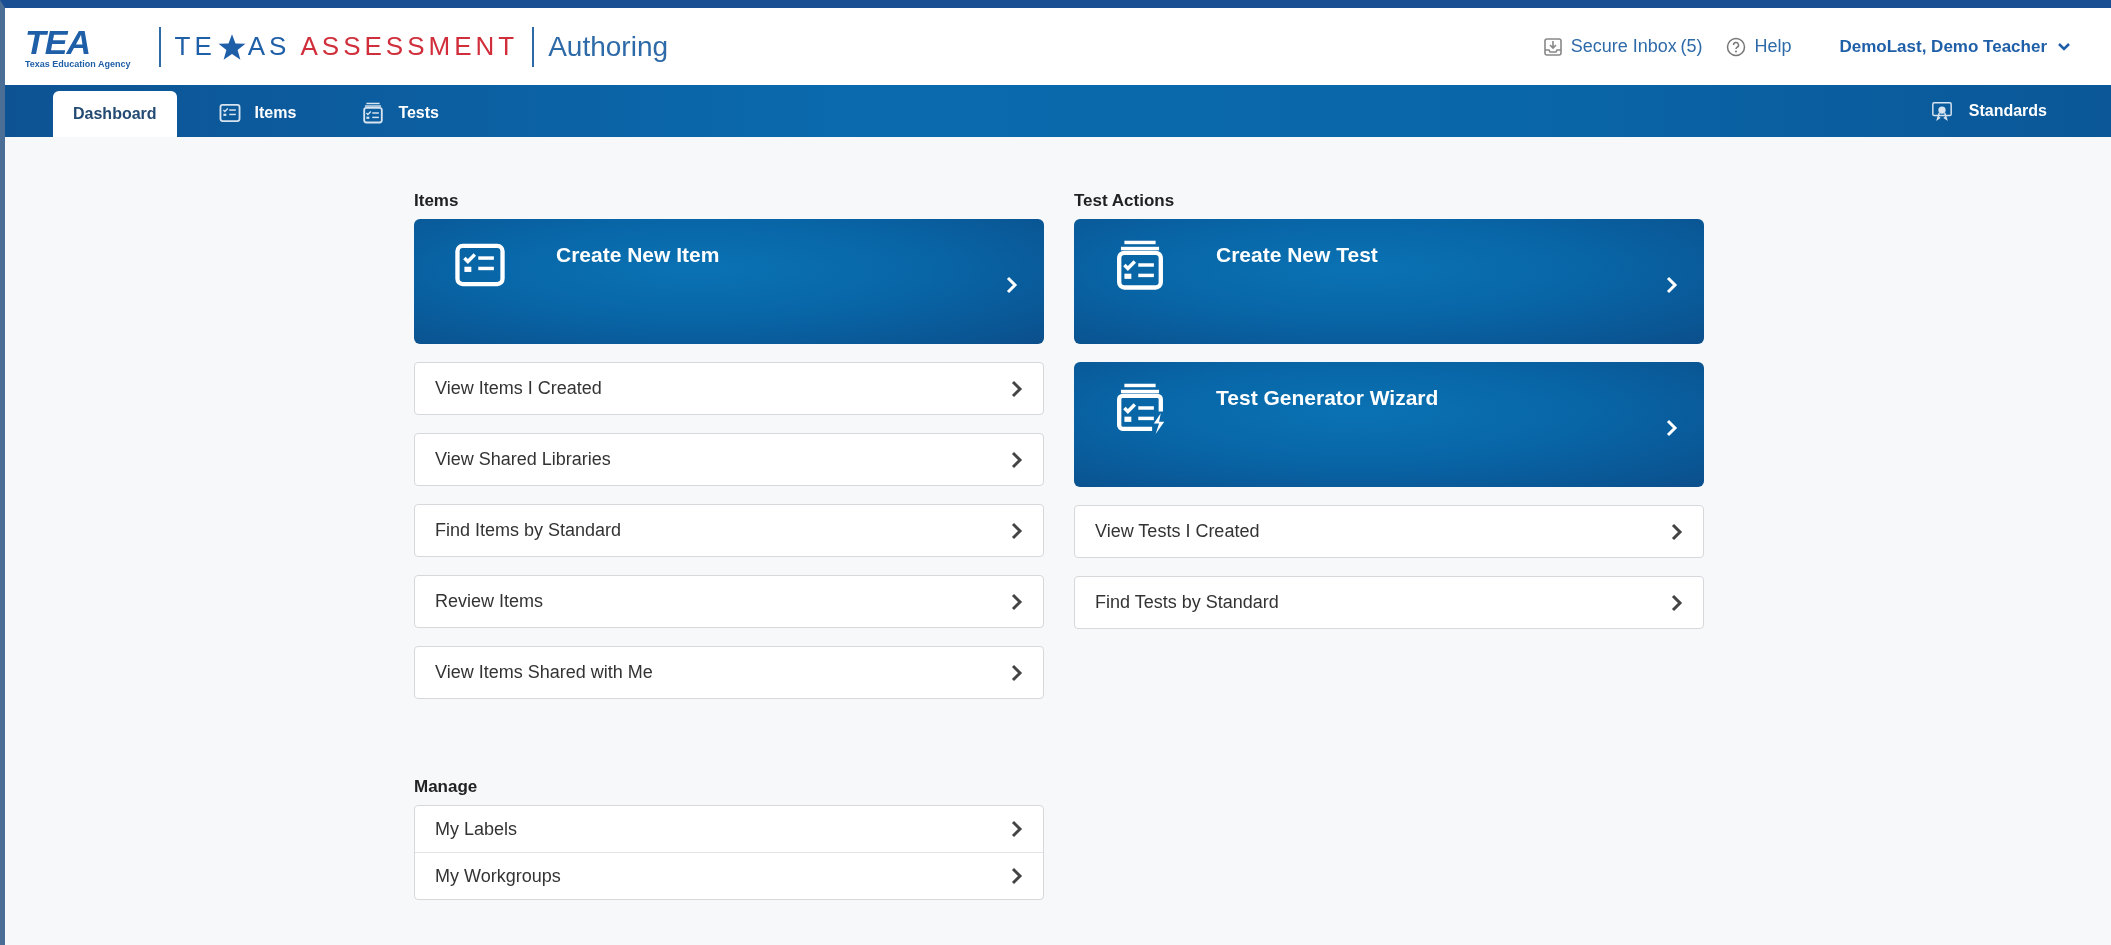 This screenshot has width=2111, height=945. What do you see at coordinates (1759, 46) in the screenshot?
I see `help-link: Help` at bounding box center [1759, 46].